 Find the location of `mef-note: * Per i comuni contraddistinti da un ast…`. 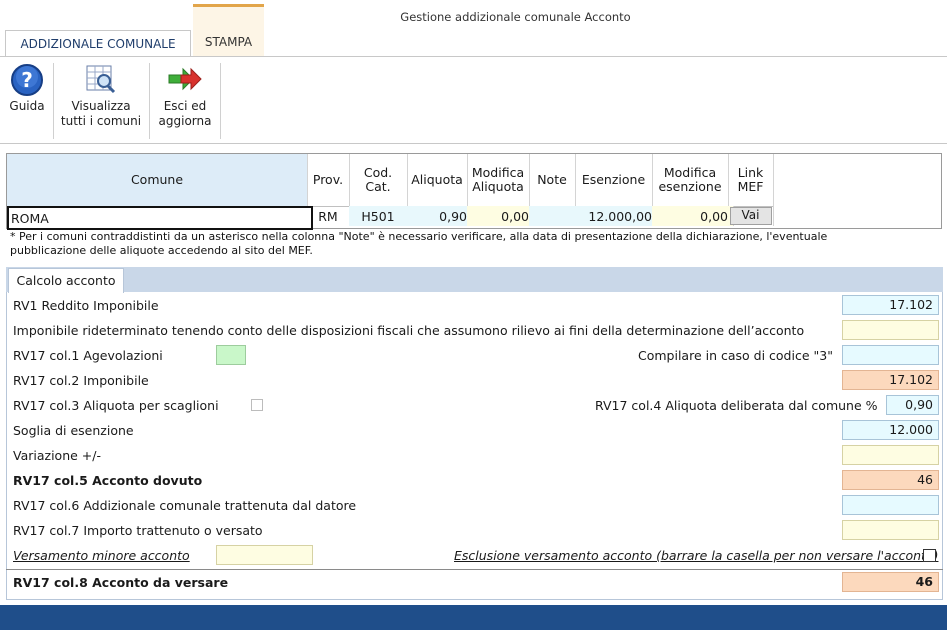

mef-note: * Per i comuni contraddistinti da un ast… is located at coordinates (470, 244).